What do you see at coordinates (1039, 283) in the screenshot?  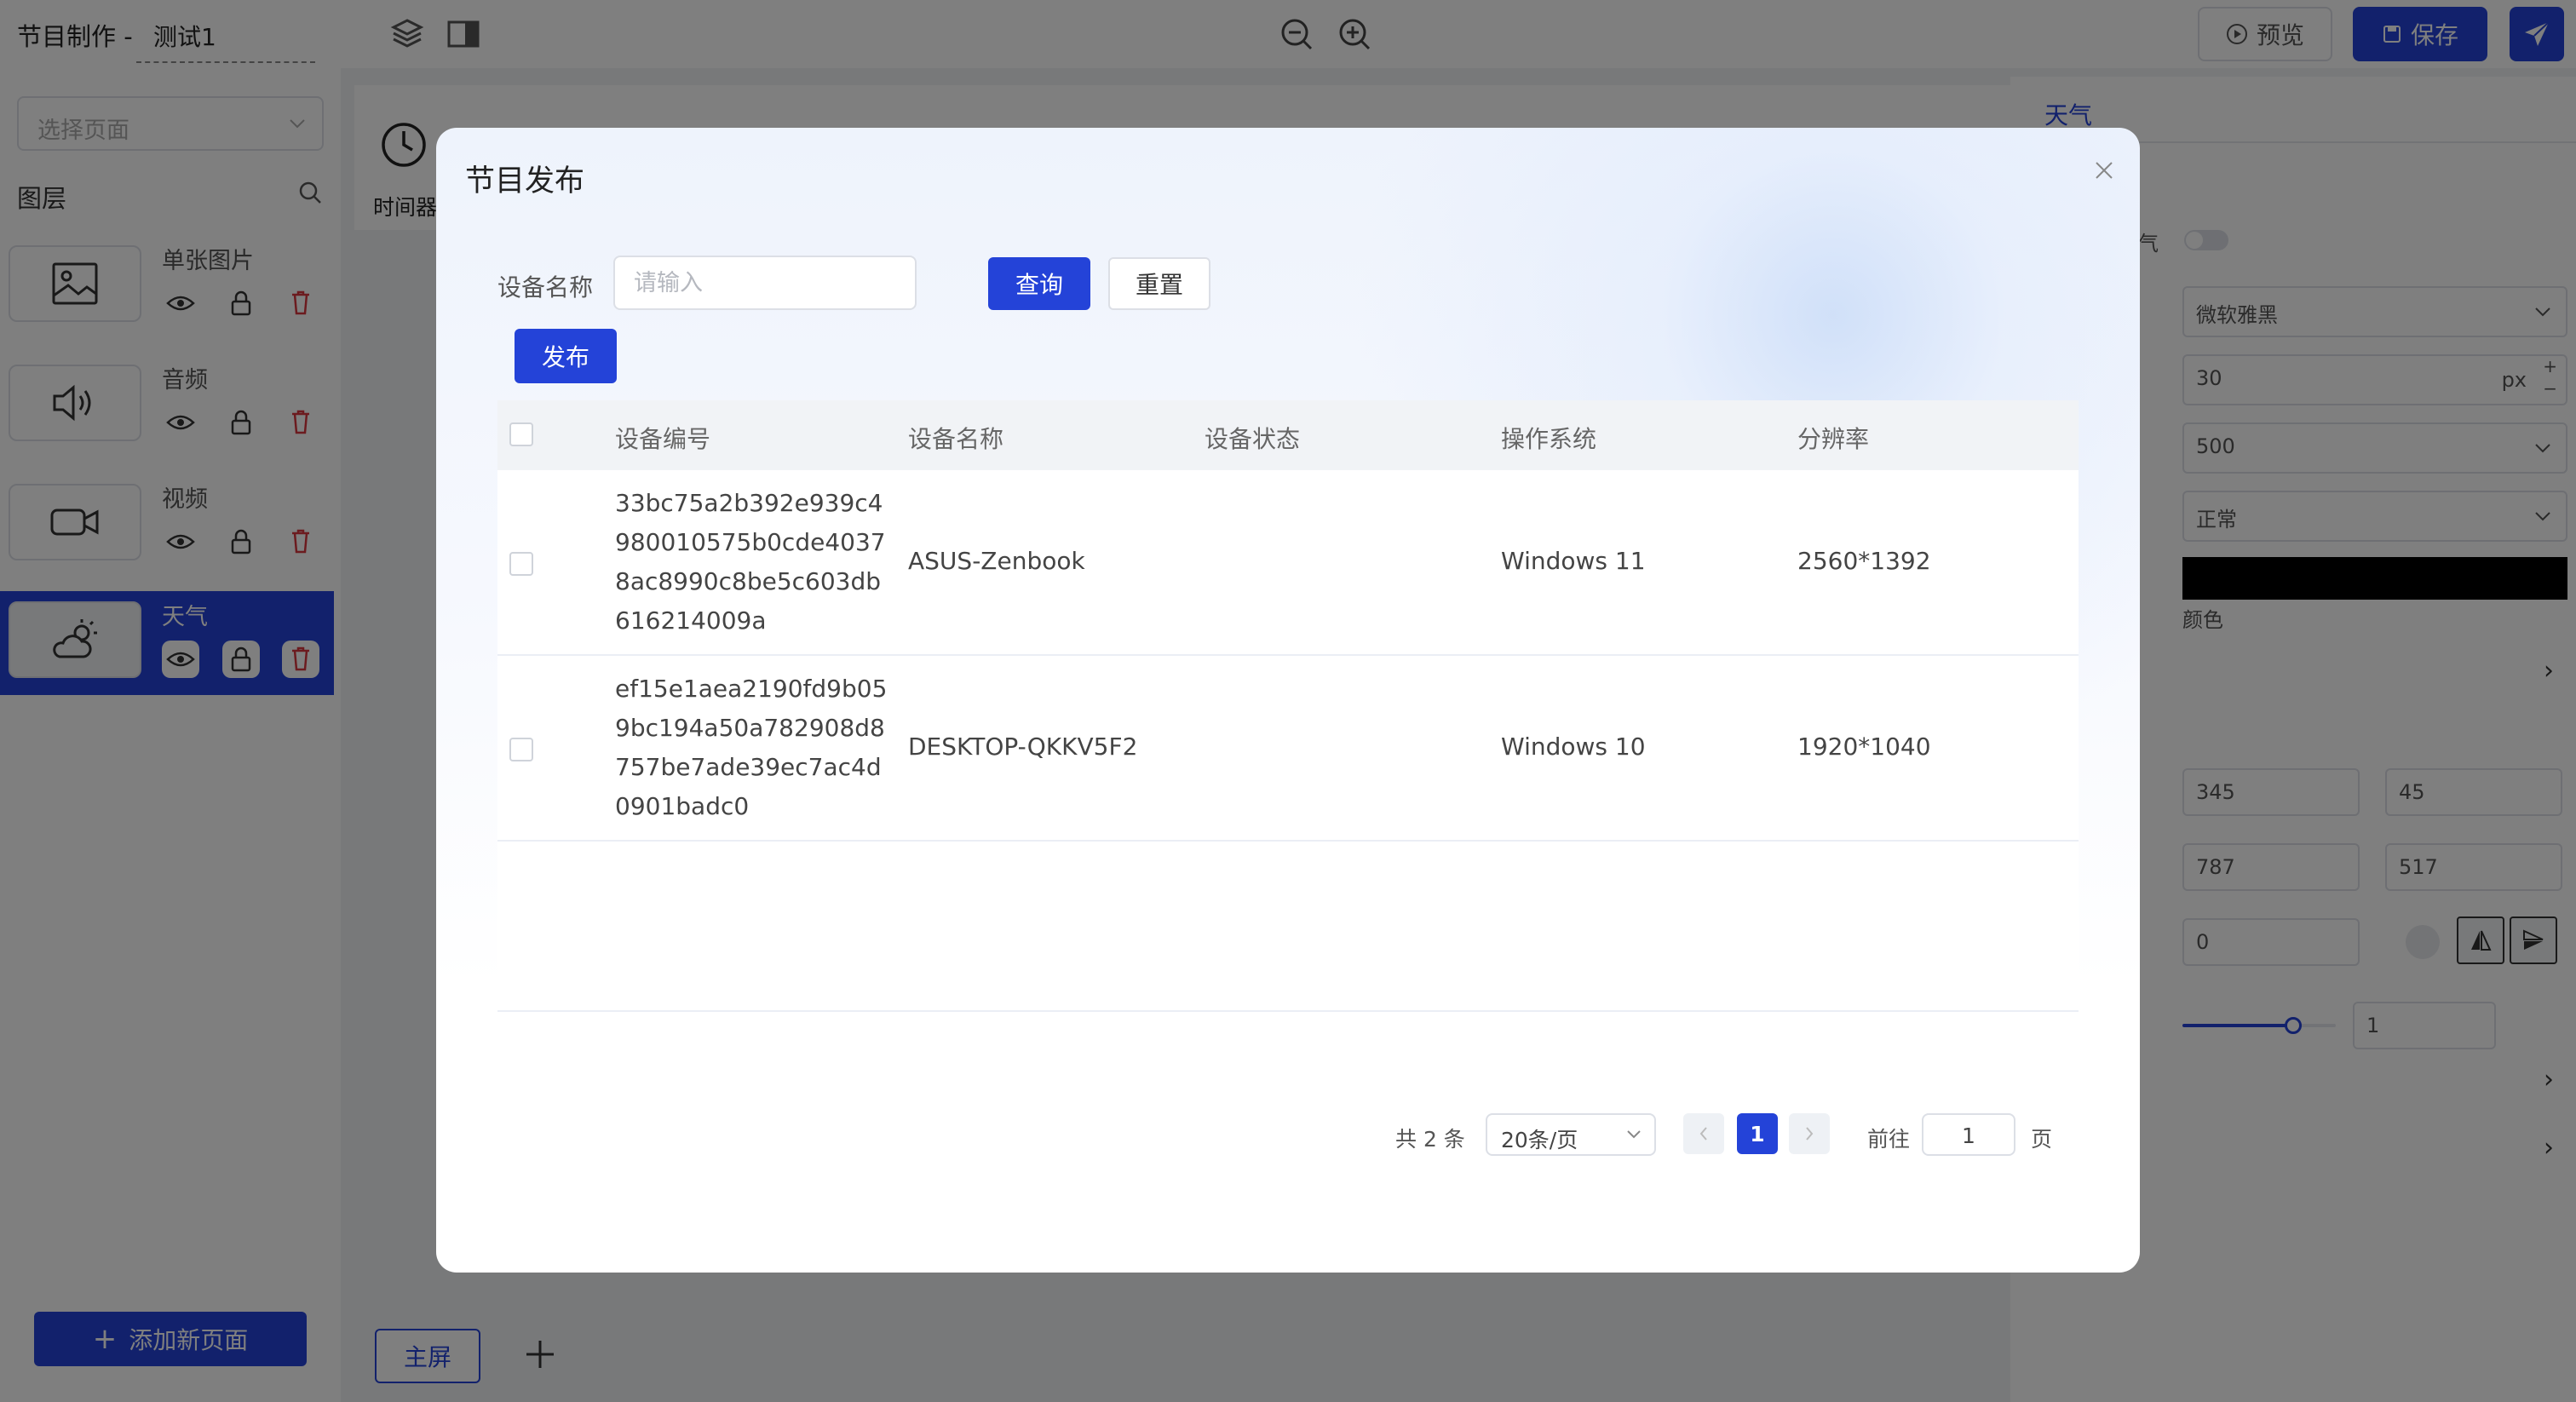 I see `query-button: 查询` at bounding box center [1039, 283].